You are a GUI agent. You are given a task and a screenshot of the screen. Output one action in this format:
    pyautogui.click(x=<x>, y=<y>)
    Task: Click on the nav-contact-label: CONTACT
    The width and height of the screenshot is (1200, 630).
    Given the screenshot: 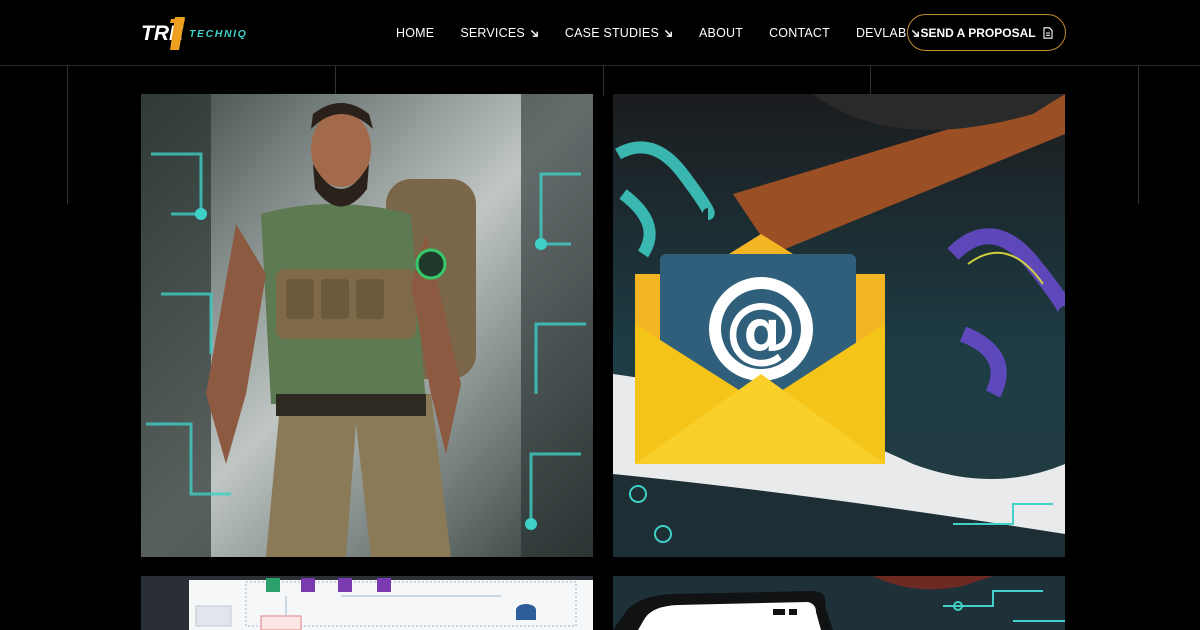 What is the action you would take?
    pyautogui.click(x=799, y=33)
    